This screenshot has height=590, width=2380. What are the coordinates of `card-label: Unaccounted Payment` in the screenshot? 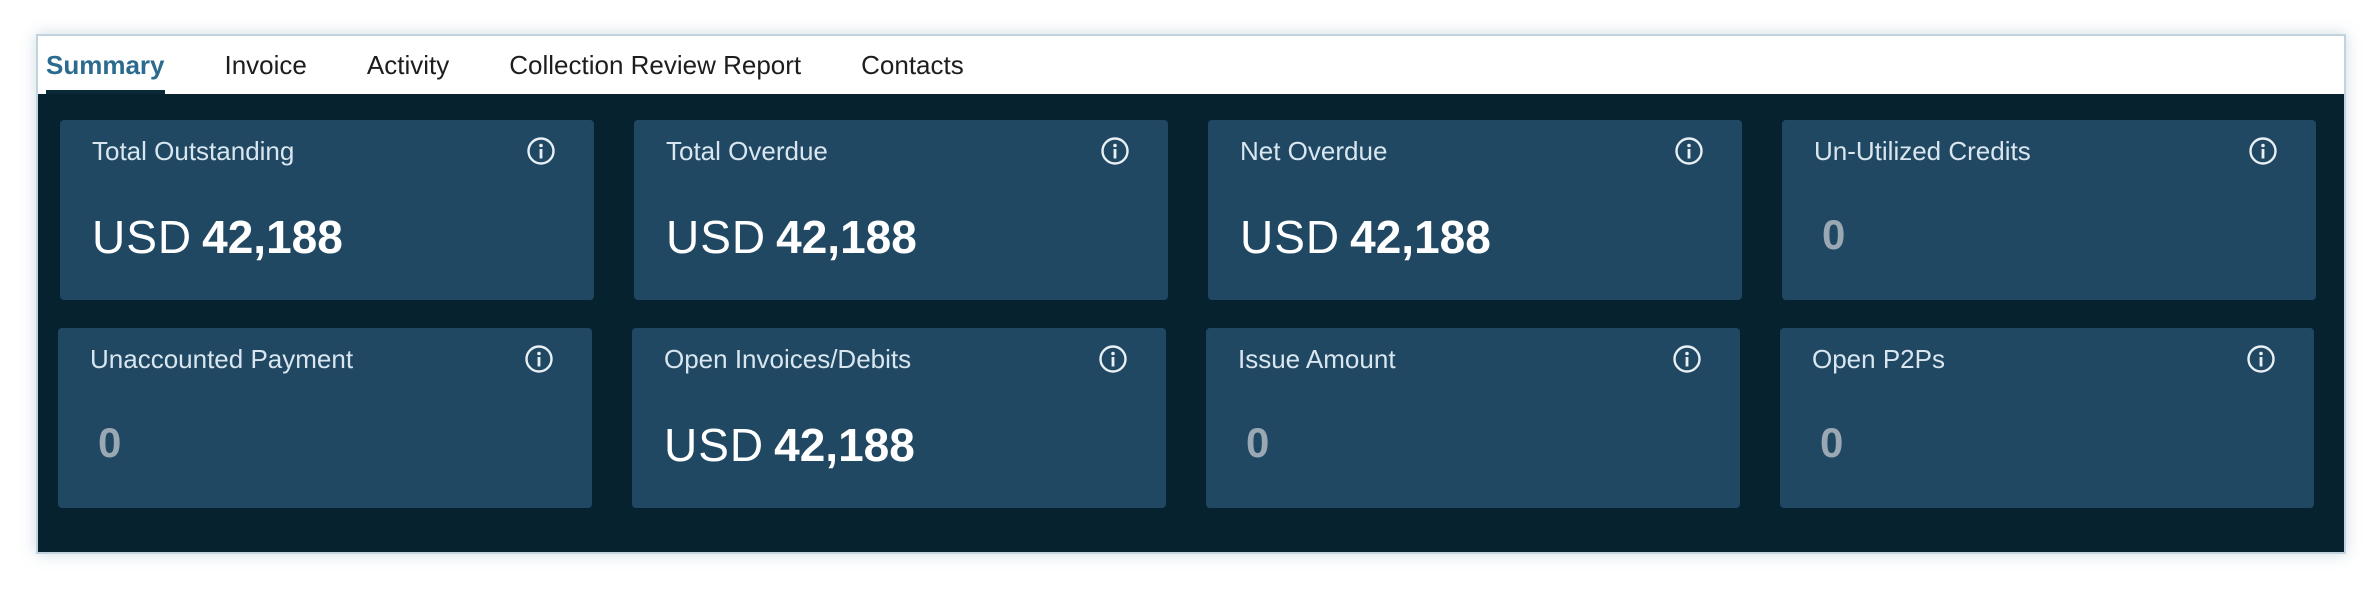 It's located at (222, 359).